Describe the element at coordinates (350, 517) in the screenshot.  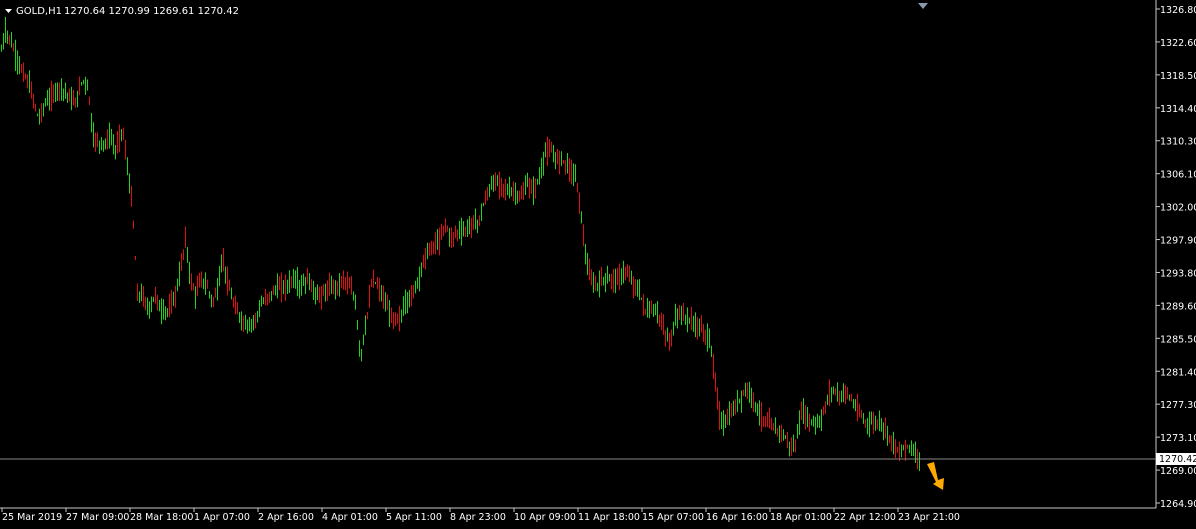
I see `x-tick-label: 4 Apr 01:00` at that location.